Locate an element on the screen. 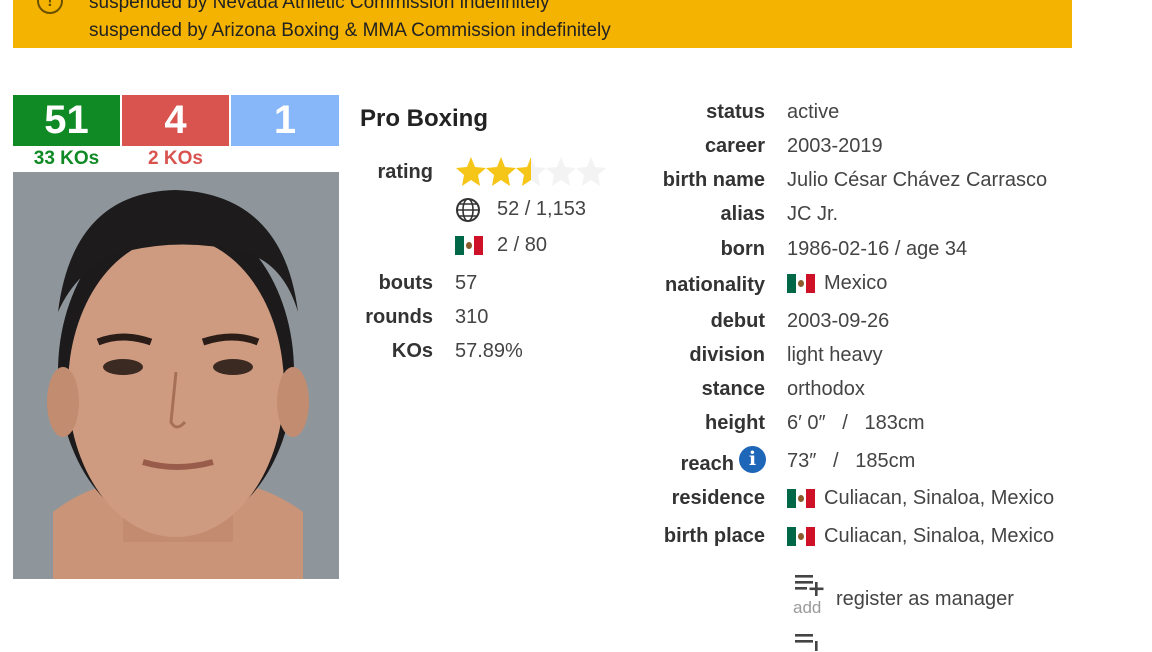 Image resolution: width=1152 pixels, height=652 pixels. bouts-value: 57 is located at coordinates (466, 283).